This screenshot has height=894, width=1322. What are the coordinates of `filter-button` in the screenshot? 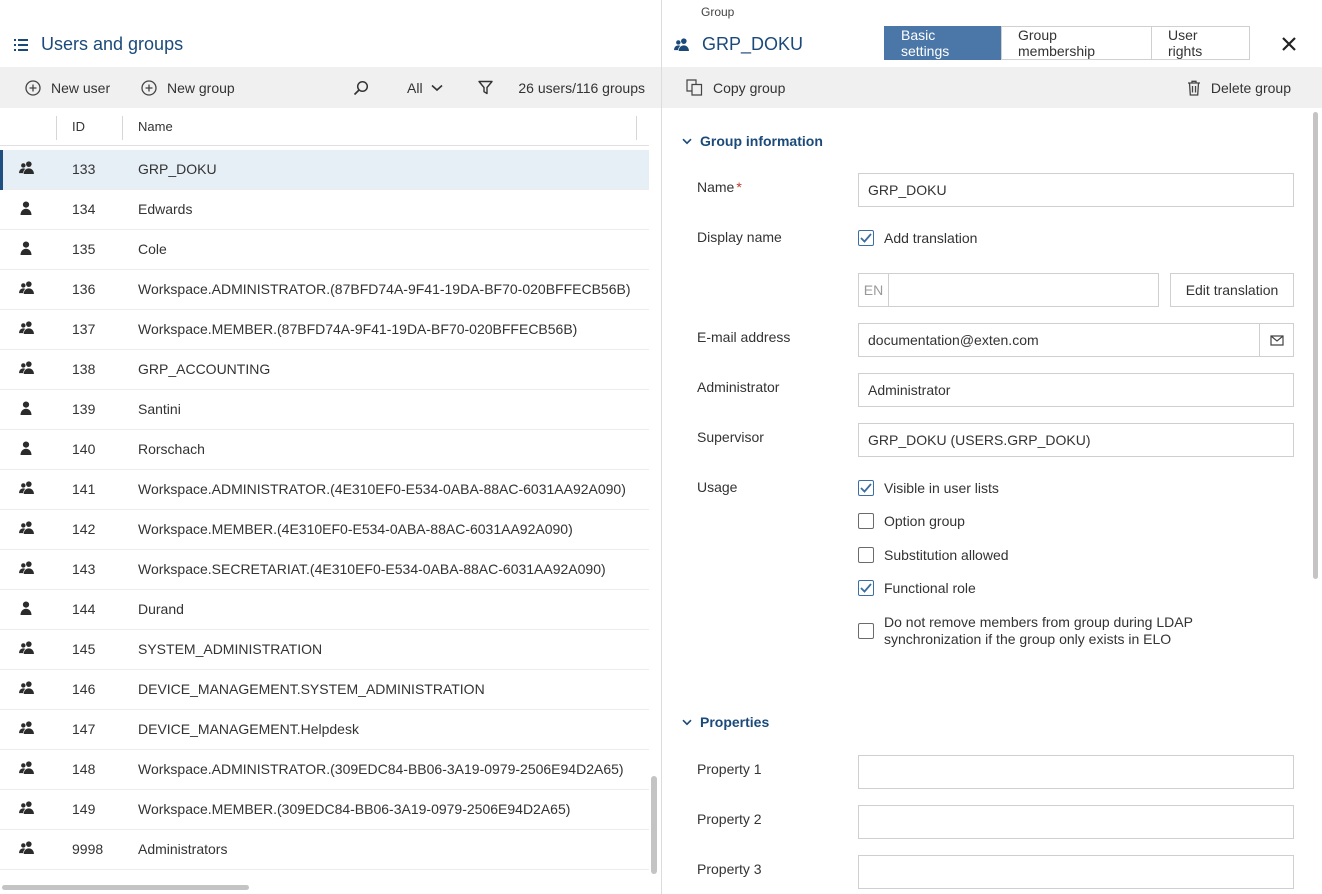 It's located at (485, 87).